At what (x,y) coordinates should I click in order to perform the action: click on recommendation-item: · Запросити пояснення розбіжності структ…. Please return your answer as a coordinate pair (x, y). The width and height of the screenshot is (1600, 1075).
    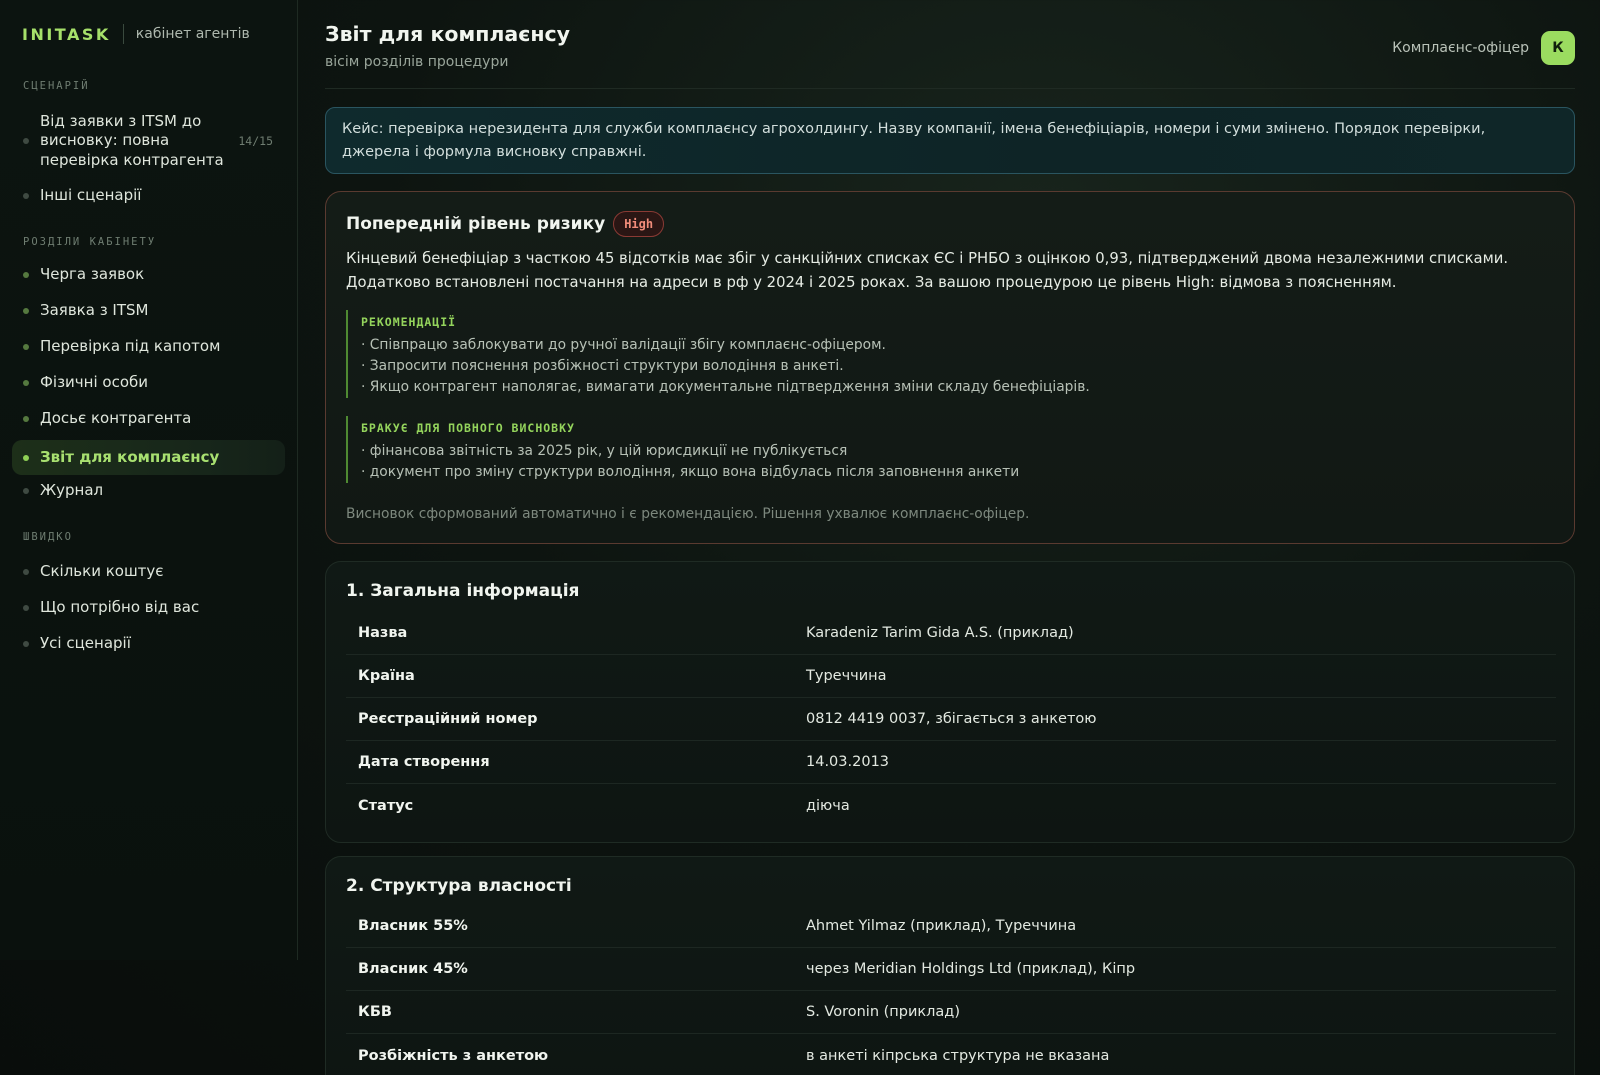
    Looking at the image, I should click on (602, 366).